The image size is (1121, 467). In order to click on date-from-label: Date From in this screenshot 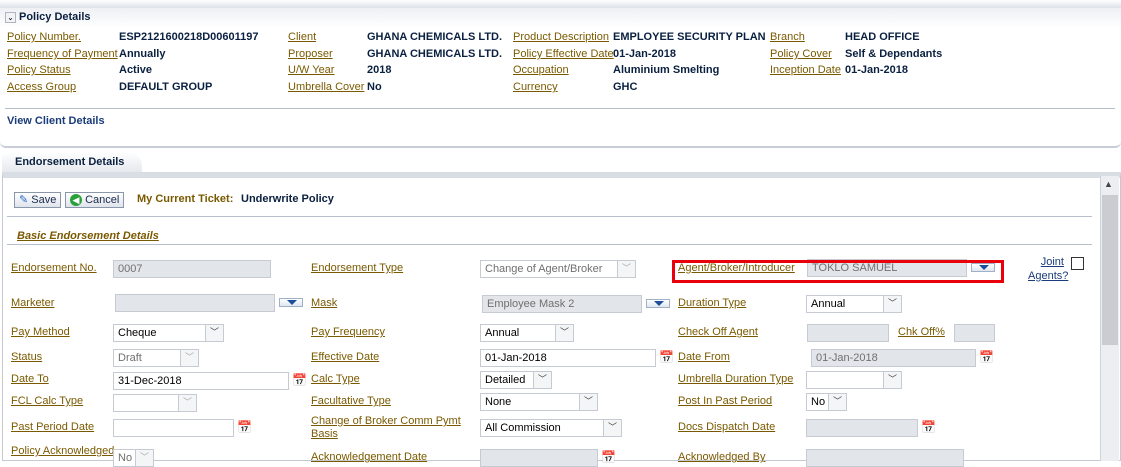, I will do `click(704, 357)`.